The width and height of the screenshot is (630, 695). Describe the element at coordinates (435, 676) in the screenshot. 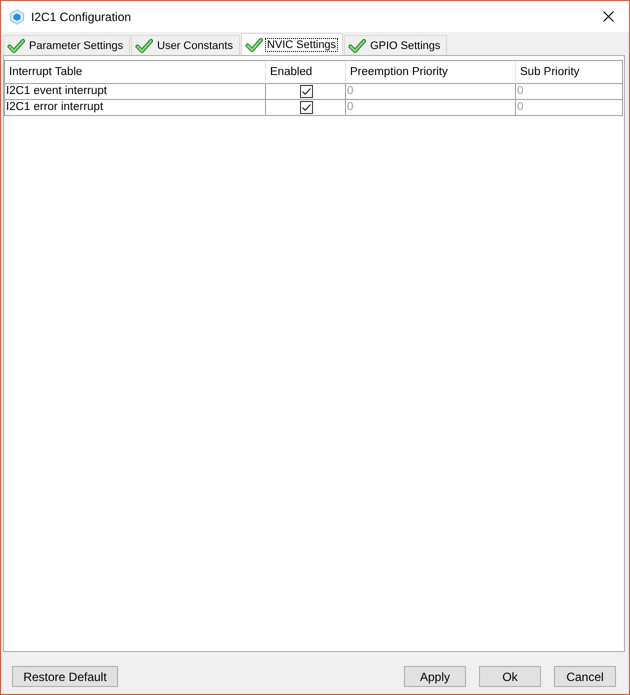

I see `dialog-button: Apply` at that location.